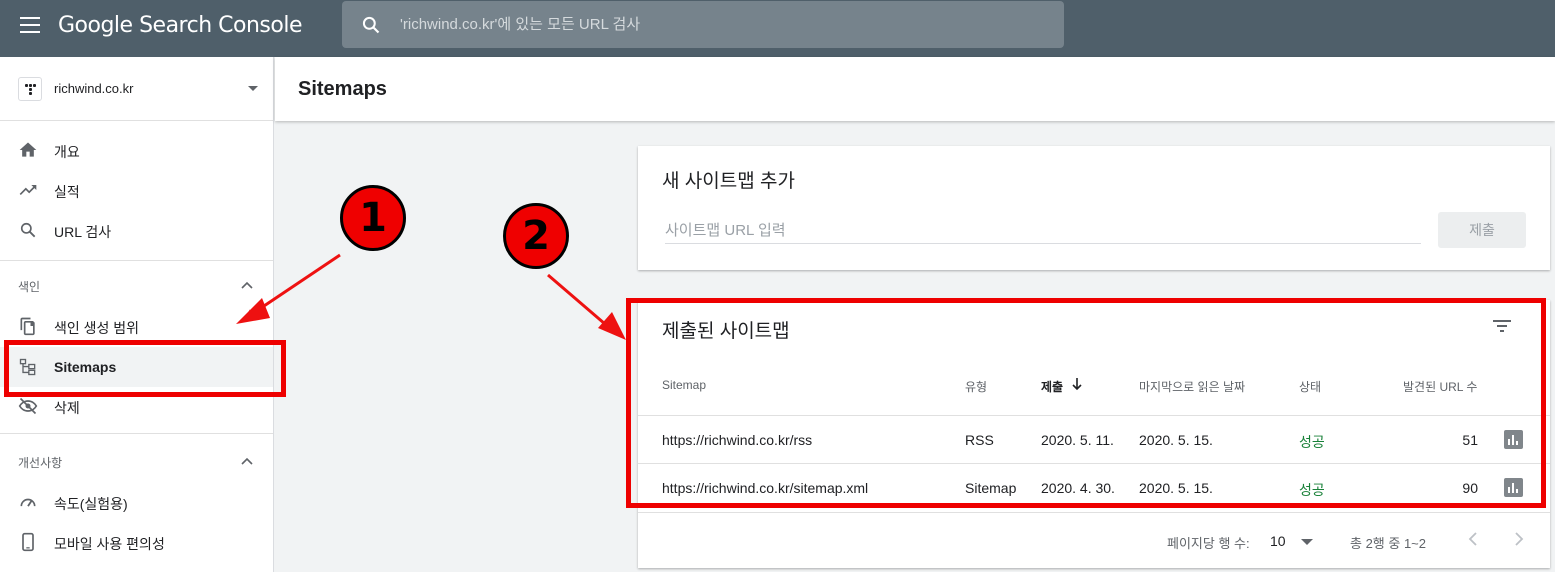 This screenshot has width=1555, height=572. I want to click on section-enhancements-header: 개선사항, so click(136, 462).